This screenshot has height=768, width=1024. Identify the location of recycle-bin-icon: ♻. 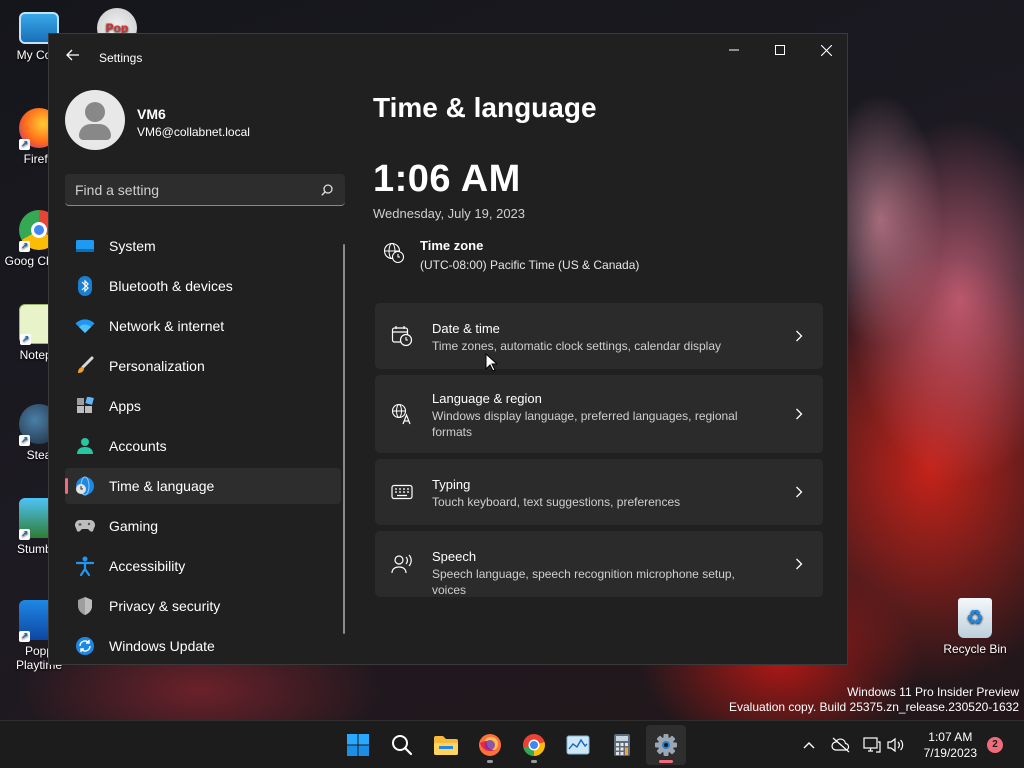
(975, 618).